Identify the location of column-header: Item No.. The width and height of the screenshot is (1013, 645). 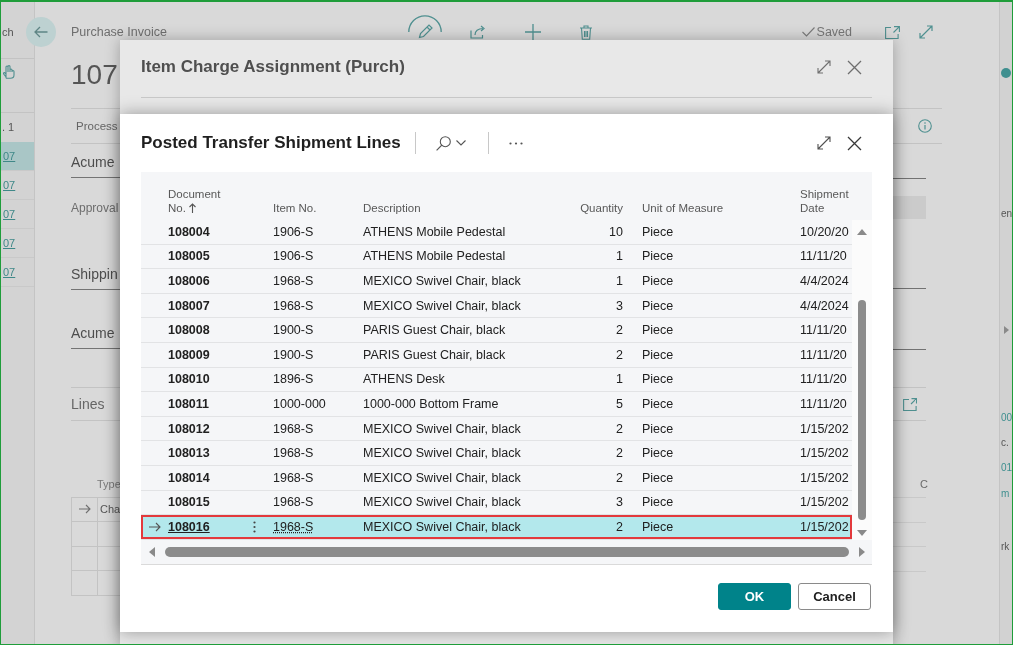
(295, 208).